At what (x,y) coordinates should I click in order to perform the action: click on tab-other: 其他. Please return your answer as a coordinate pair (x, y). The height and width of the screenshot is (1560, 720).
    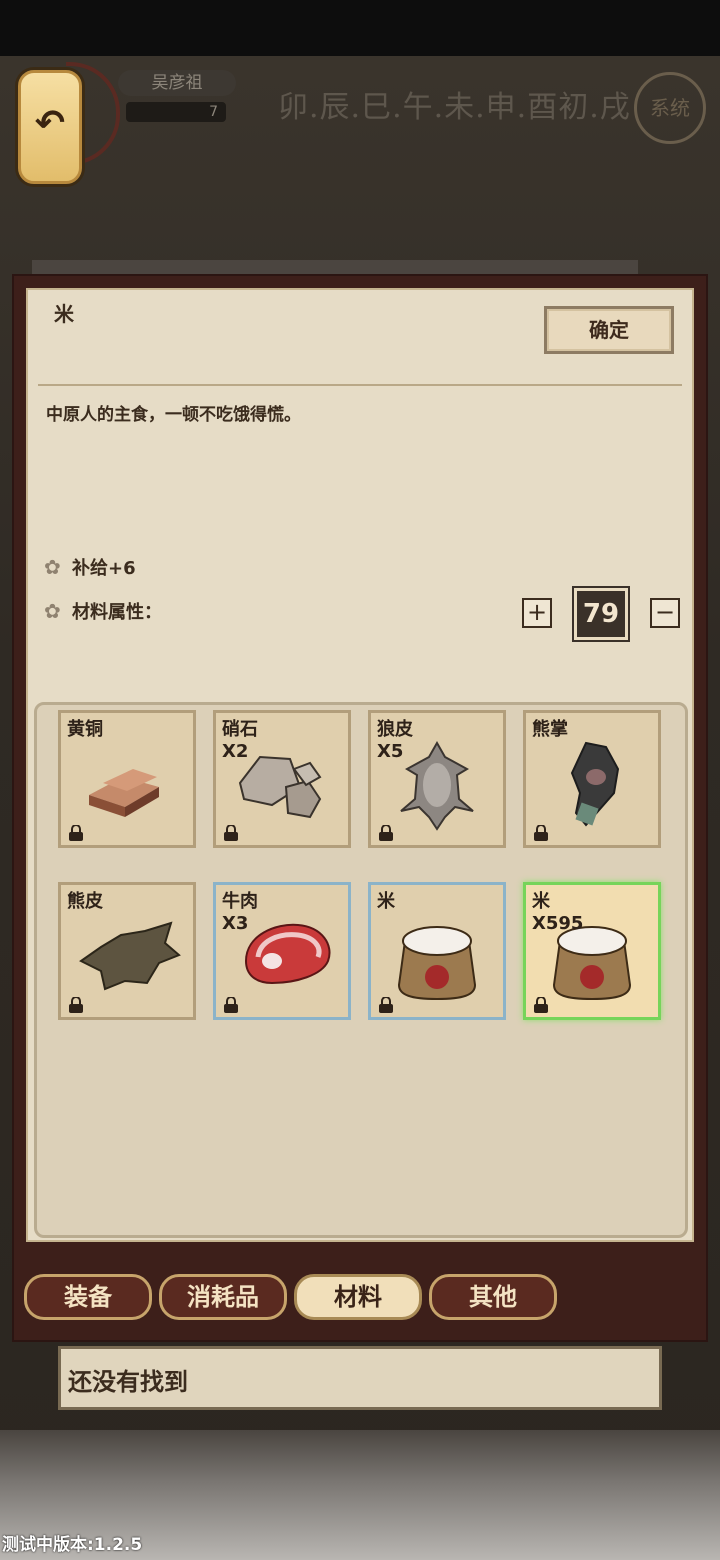
    Looking at the image, I should click on (493, 1297).